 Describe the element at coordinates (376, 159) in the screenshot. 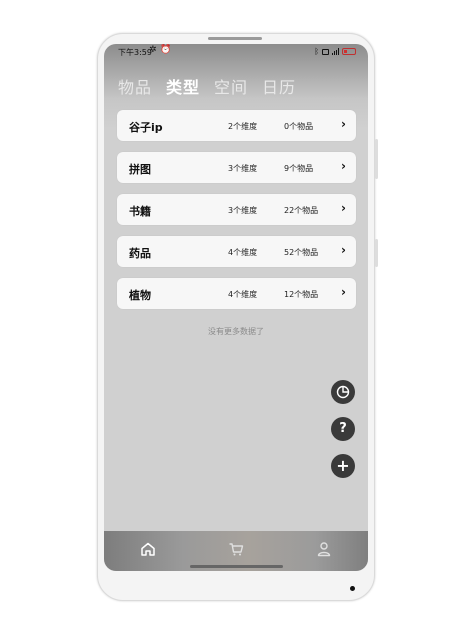

I see `volume-button` at that location.